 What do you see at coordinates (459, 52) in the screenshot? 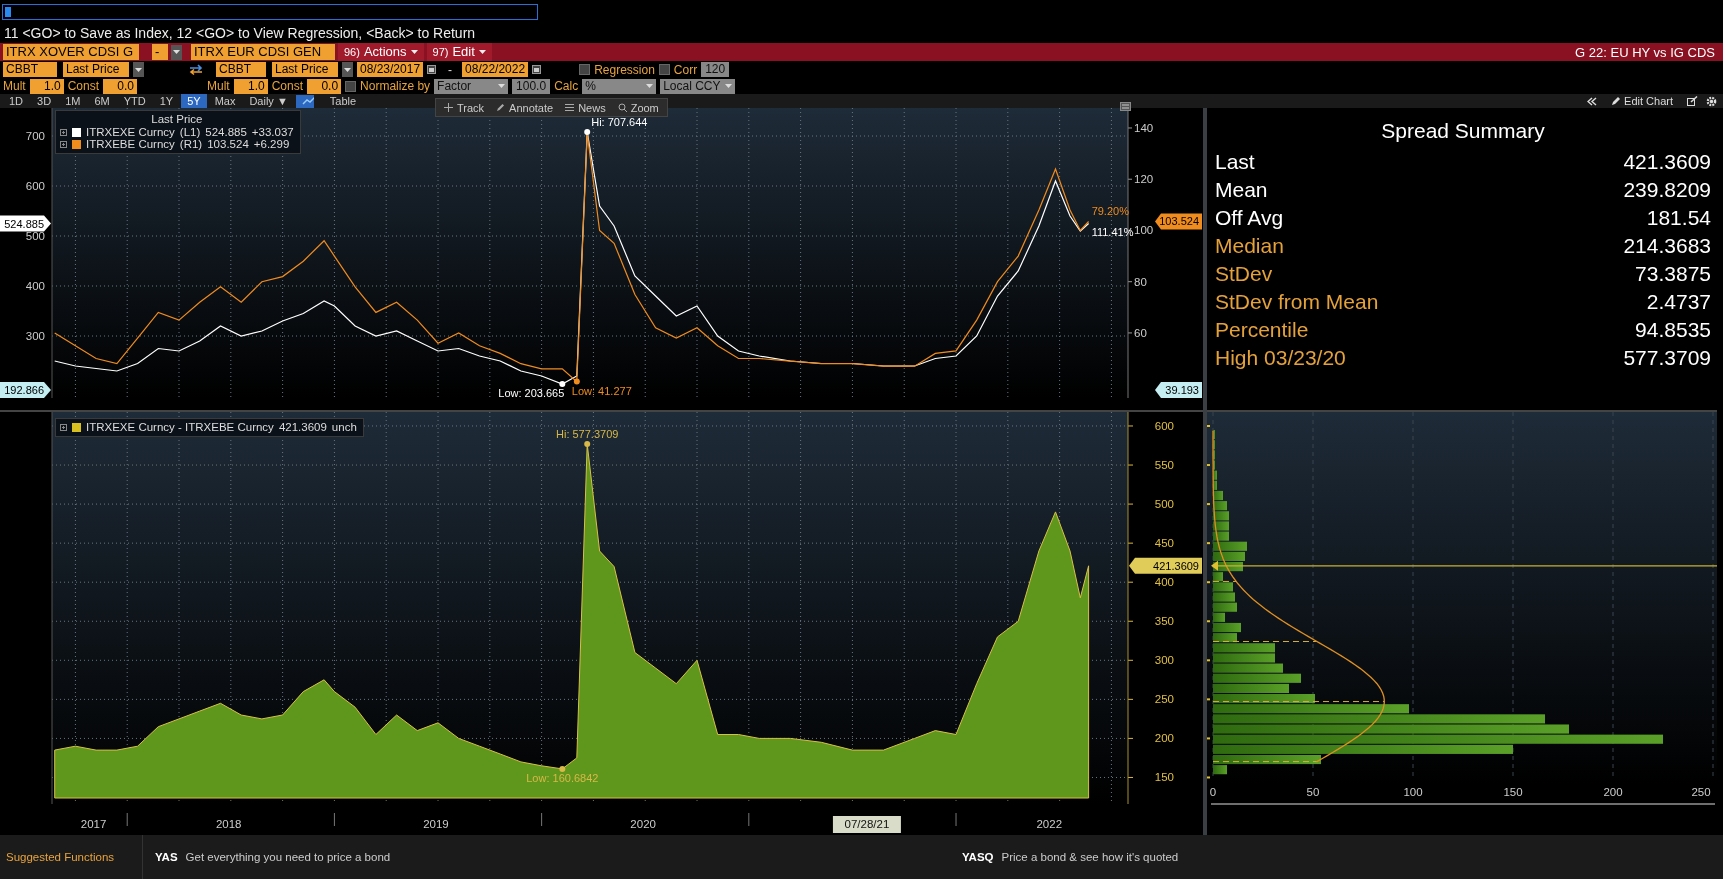
I see `menu-button: 97) Edit` at bounding box center [459, 52].